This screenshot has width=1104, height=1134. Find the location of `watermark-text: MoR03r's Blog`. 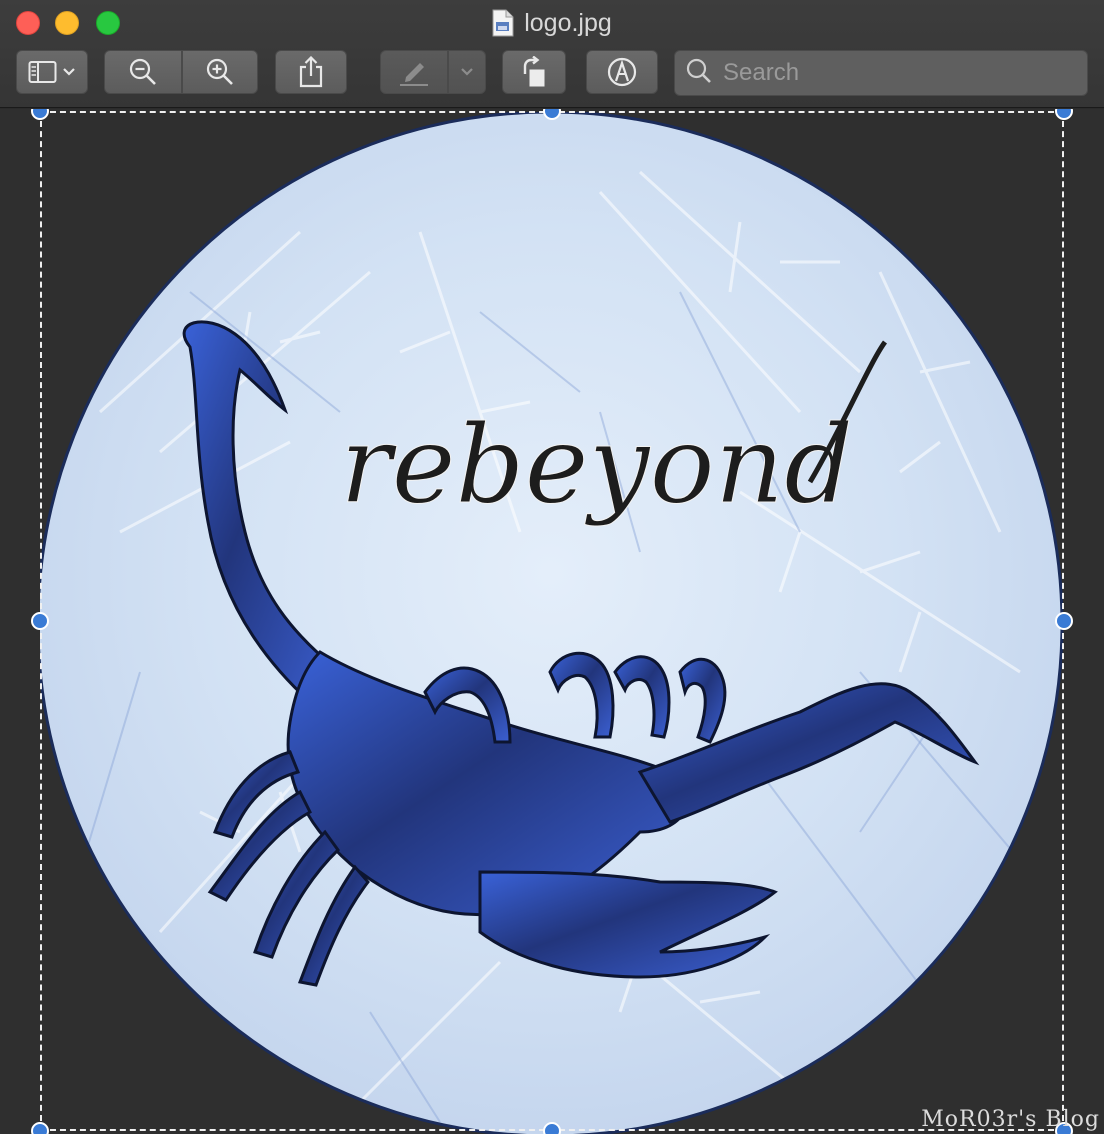

watermark-text: MoR03r's Blog is located at coordinates (1010, 1119).